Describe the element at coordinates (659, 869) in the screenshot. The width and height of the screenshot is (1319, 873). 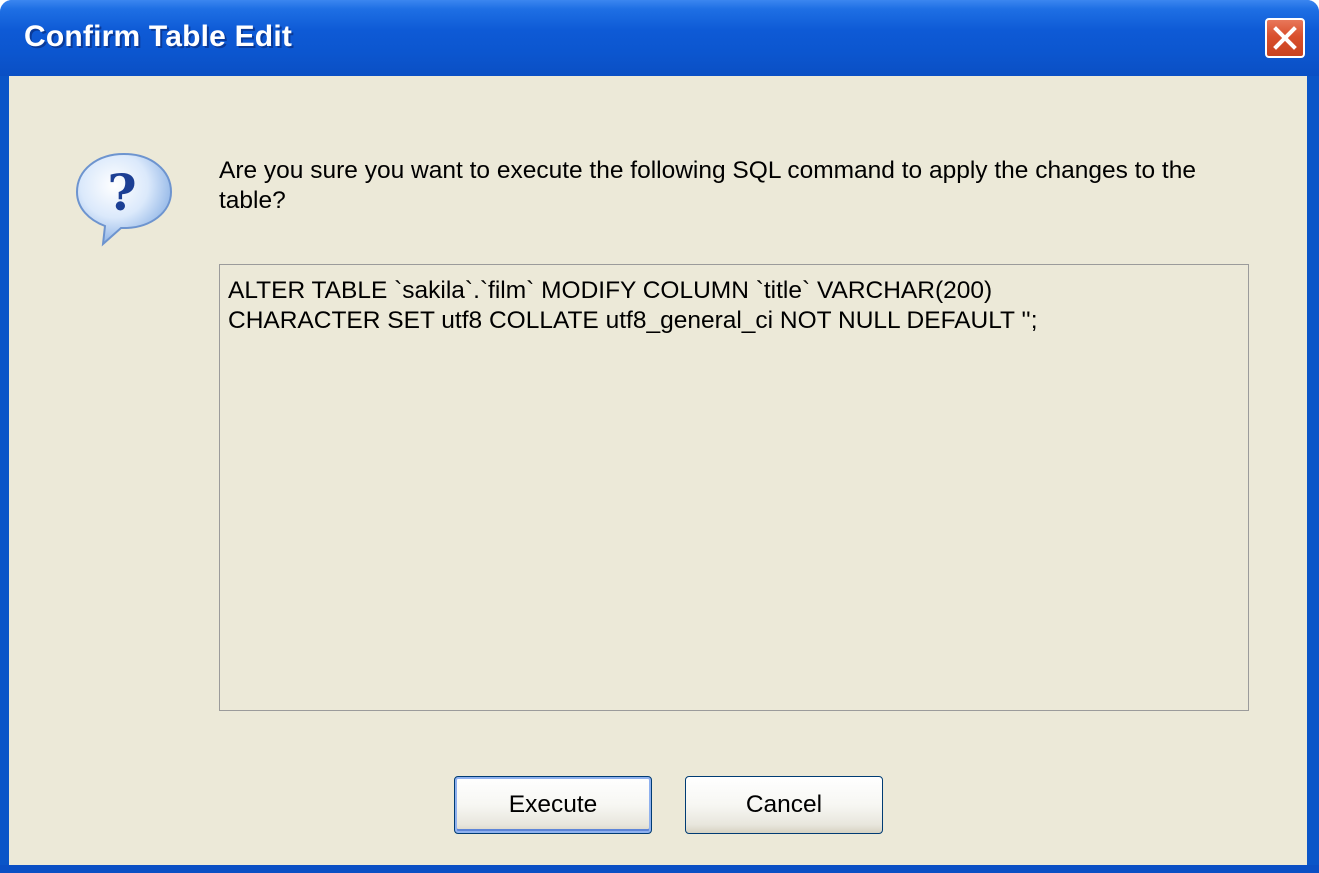
I see `window-bottom-border` at that location.